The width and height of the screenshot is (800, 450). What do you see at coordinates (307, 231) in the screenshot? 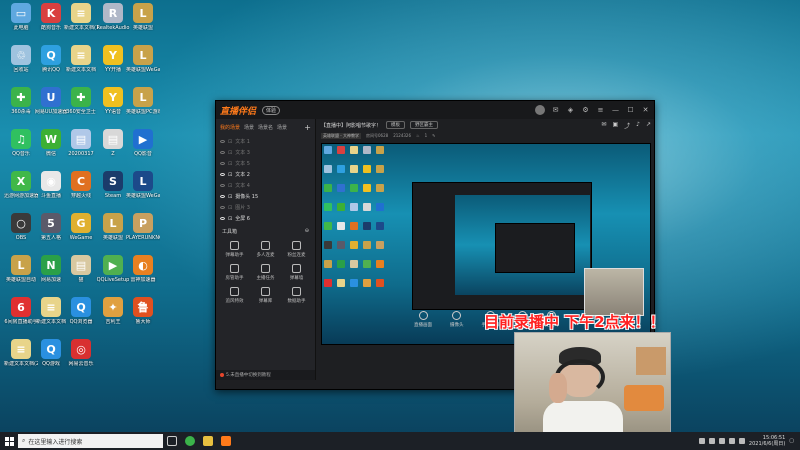
I see `collapse-icon: ⊖` at bounding box center [307, 231].